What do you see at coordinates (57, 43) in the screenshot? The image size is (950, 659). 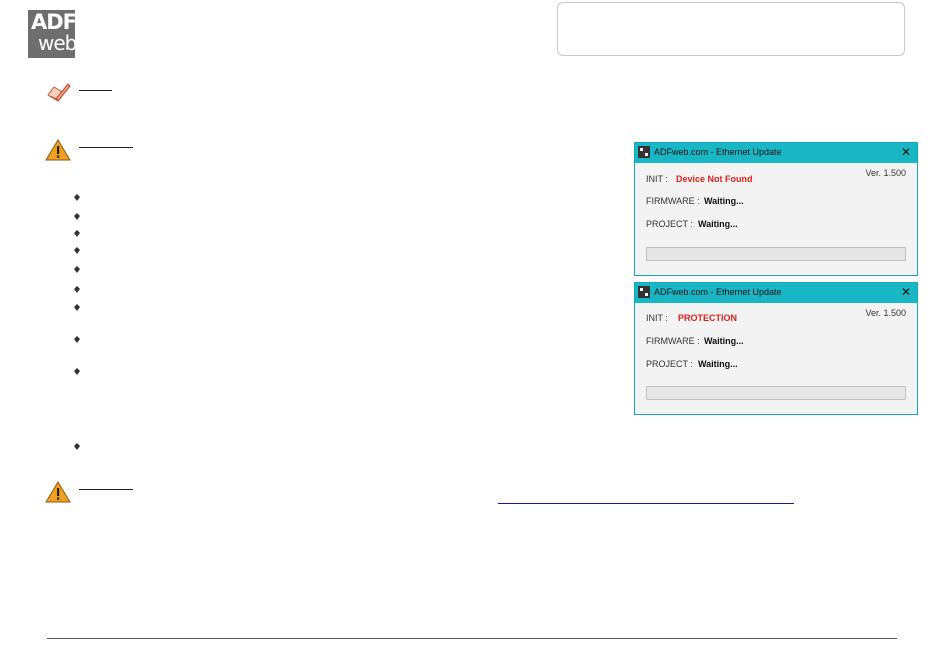 I see `logo-text-web: web` at bounding box center [57, 43].